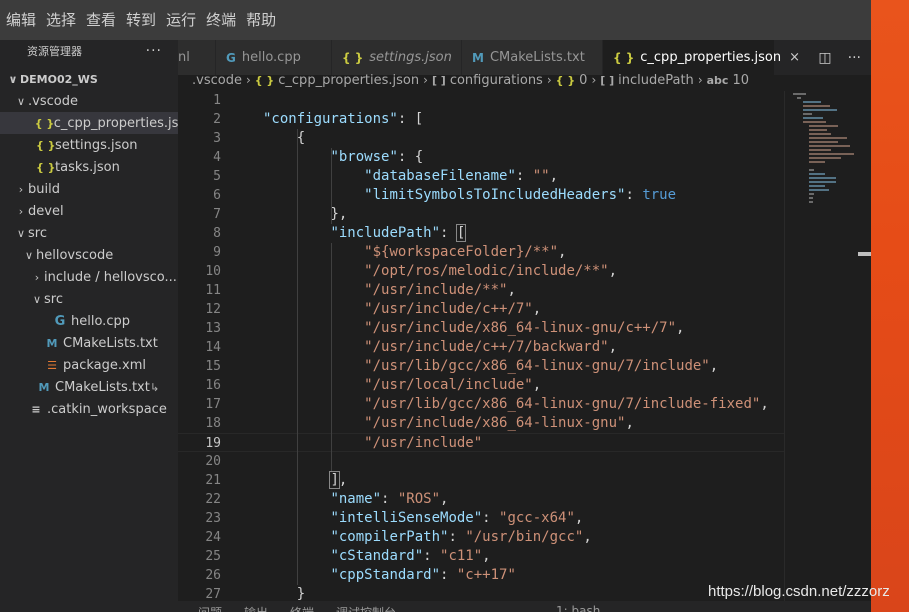  Describe the element at coordinates (820, 150) in the screenshot. I see `minimap-line` at that location.